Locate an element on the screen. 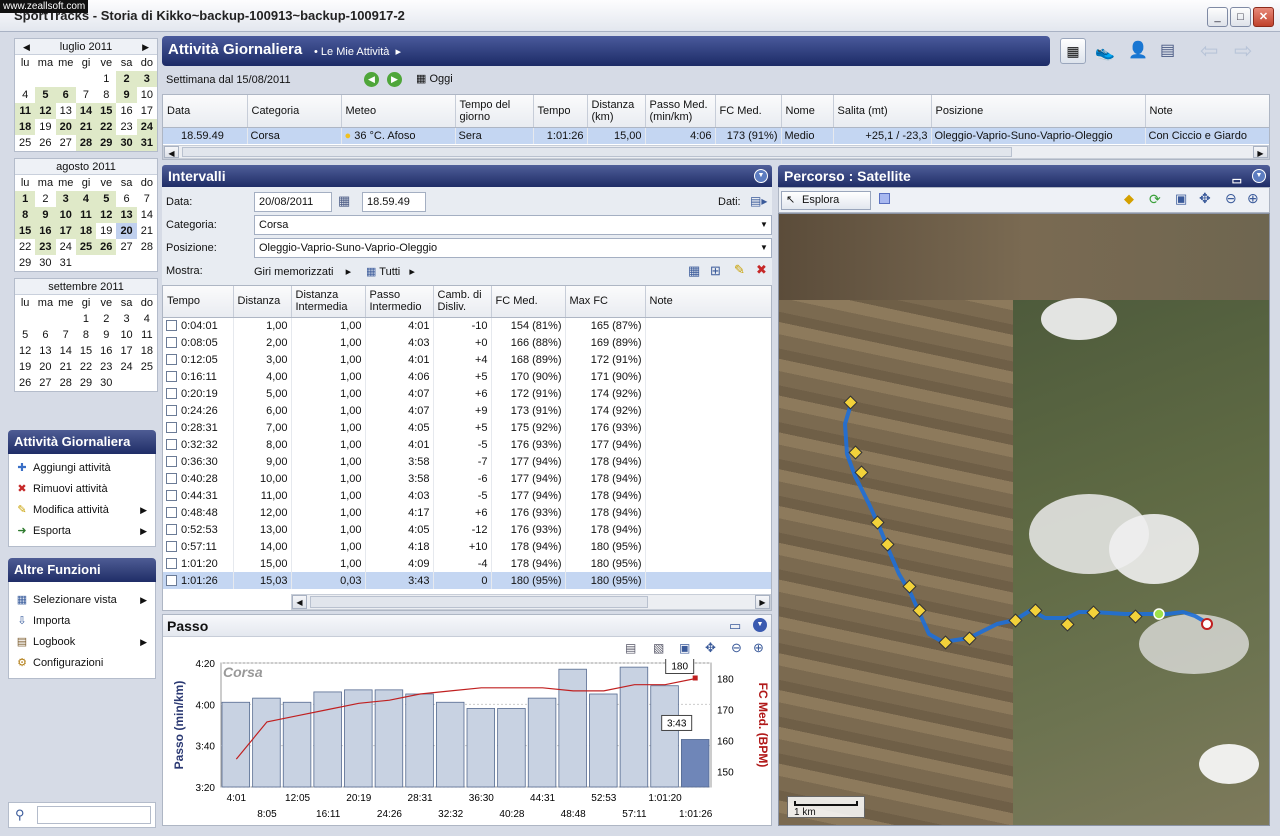 This screenshot has height=836, width=1280. calendar-day: 2 is located at coordinates (106, 319).